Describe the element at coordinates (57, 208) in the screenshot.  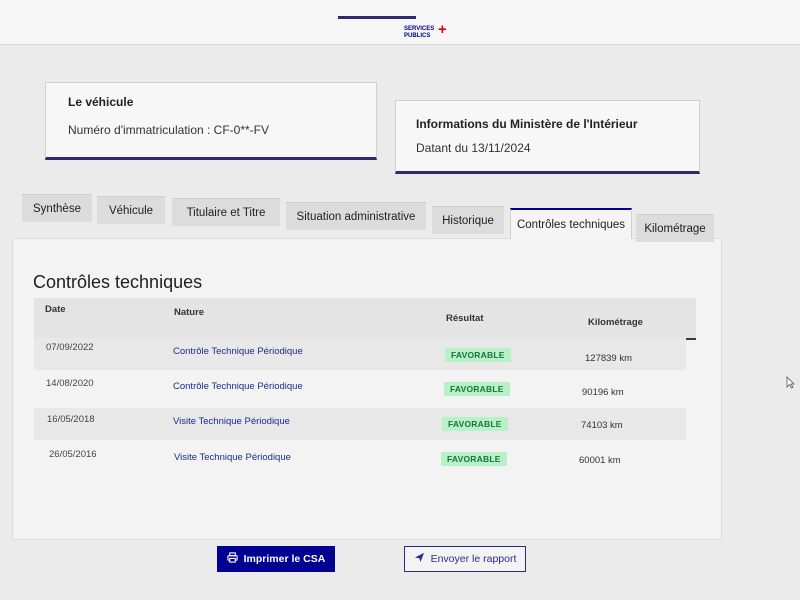
I see `tab-synthese: Synthèse` at that location.